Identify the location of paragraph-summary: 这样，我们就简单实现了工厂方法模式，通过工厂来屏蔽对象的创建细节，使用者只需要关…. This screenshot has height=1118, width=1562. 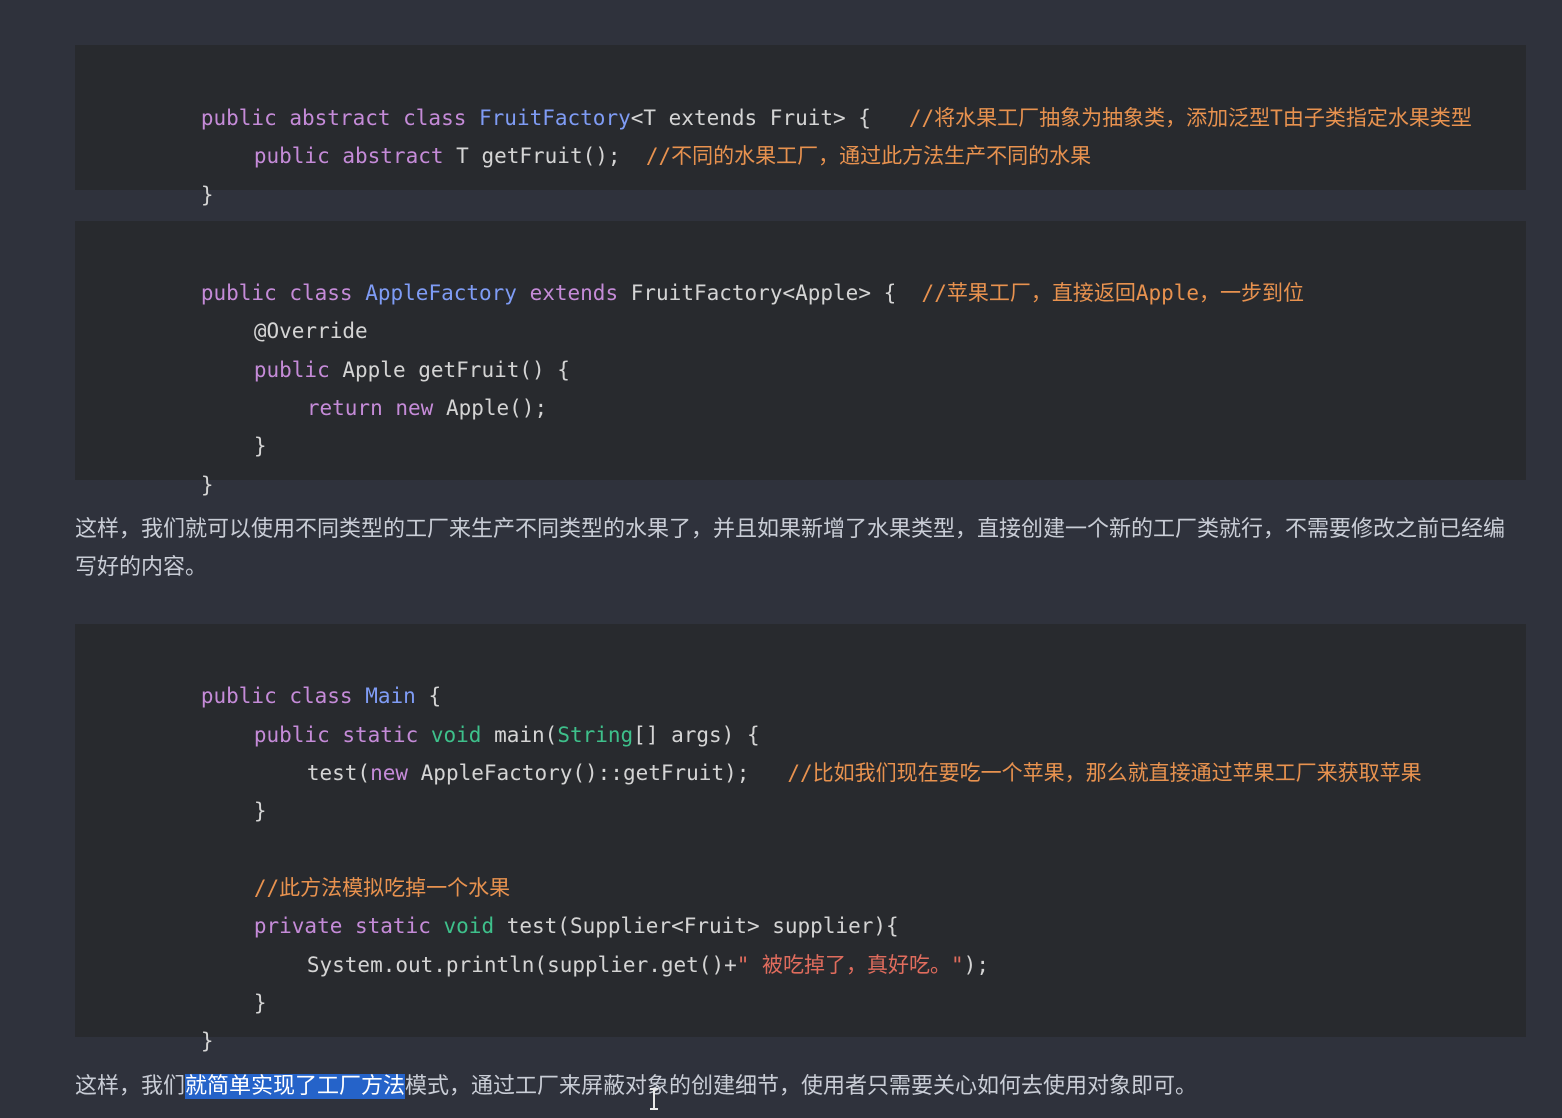
(795, 1087).